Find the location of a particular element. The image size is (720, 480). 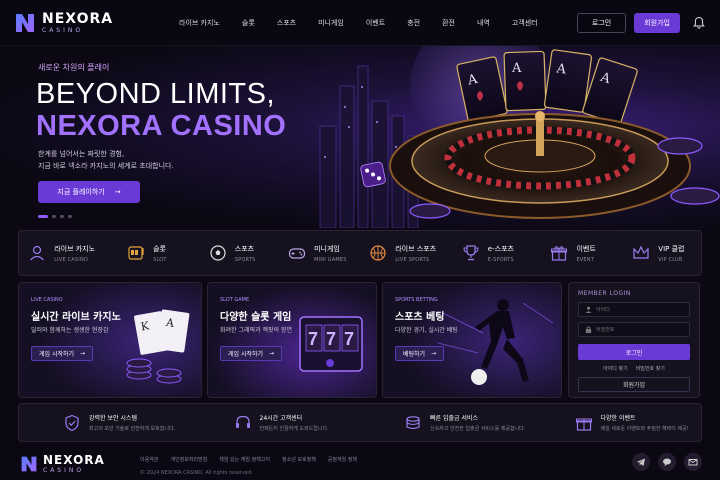

dealer-icon is located at coordinates (37, 253).